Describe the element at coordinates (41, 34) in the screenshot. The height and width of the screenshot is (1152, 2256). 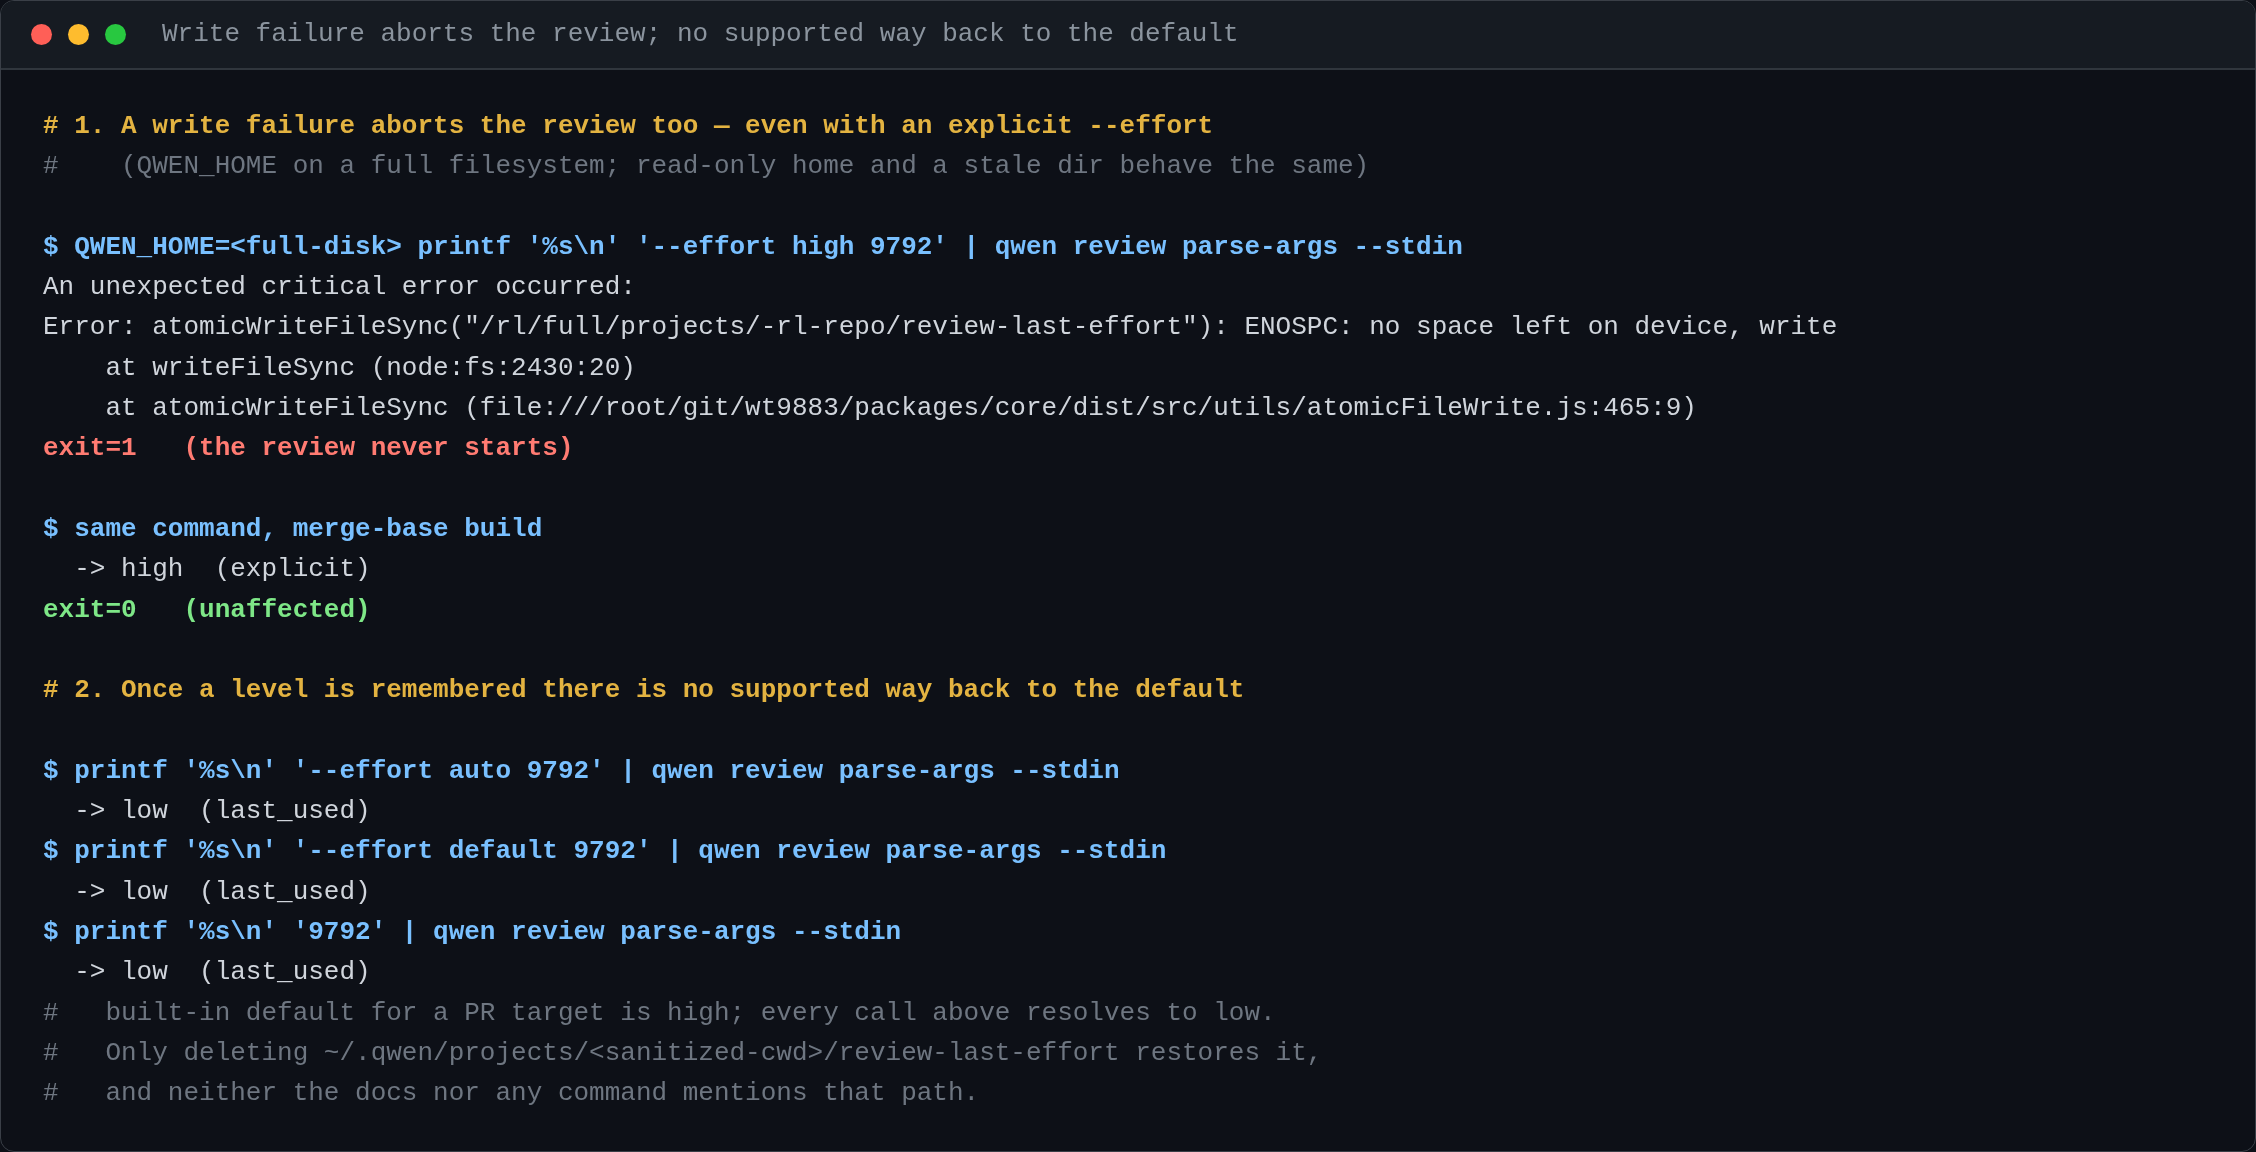
I see `close-button` at that location.